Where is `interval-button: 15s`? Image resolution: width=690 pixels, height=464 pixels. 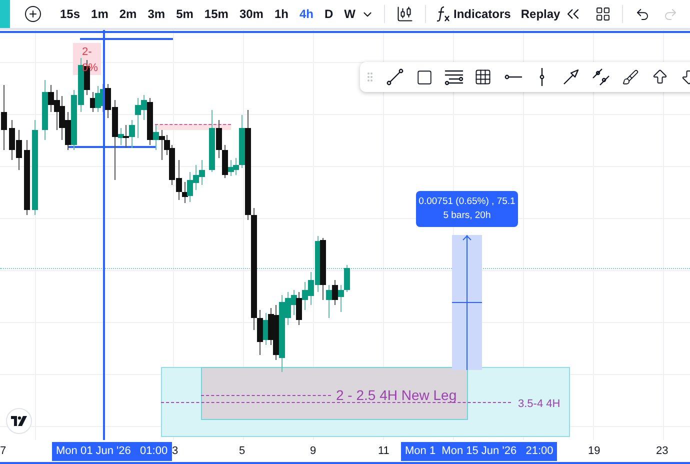
interval-button: 15s is located at coordinates (70, 14).